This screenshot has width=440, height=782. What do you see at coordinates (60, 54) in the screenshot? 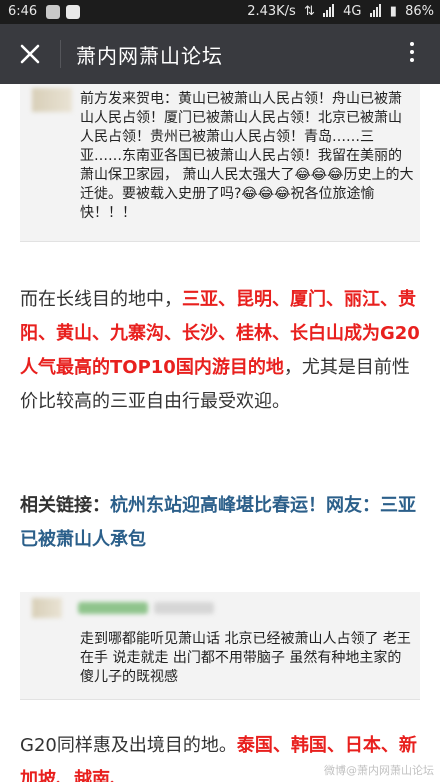
I see `app-bar-divider` at bounding box center [60, 54].